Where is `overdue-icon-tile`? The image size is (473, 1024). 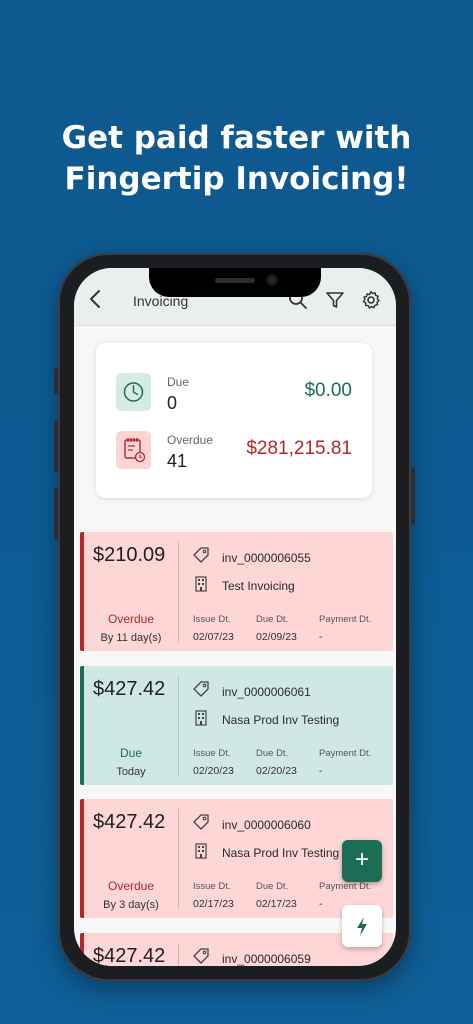 overdue-icon-tile is located at coordinates (133, 450).